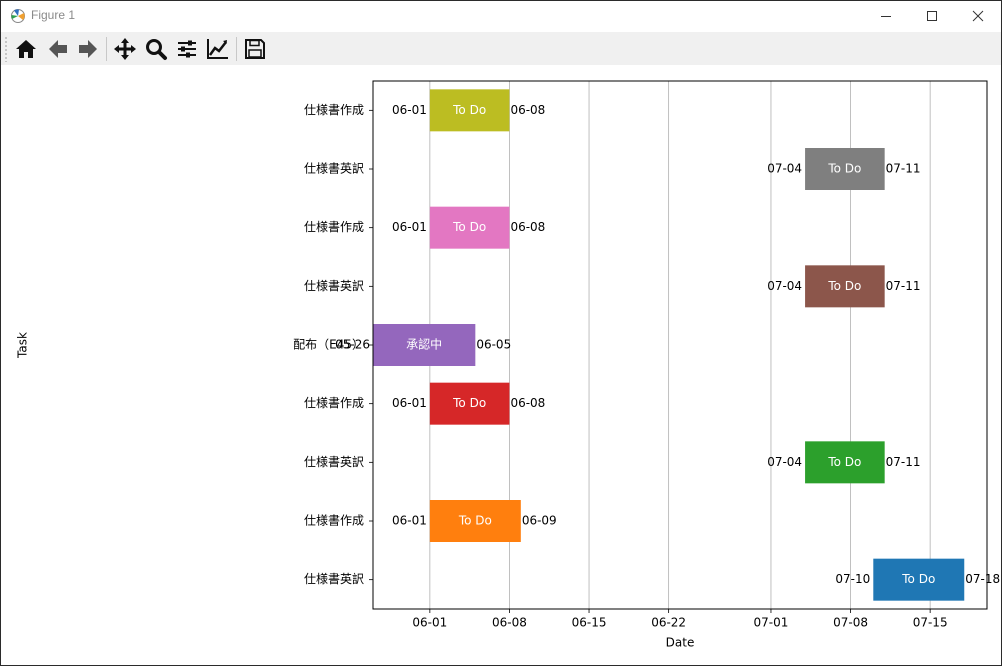 The image size is (1002, 669). Describe the element at coordinates (509, 623) in the screenshot. I see `x-tick-label: 06-08` at that location.